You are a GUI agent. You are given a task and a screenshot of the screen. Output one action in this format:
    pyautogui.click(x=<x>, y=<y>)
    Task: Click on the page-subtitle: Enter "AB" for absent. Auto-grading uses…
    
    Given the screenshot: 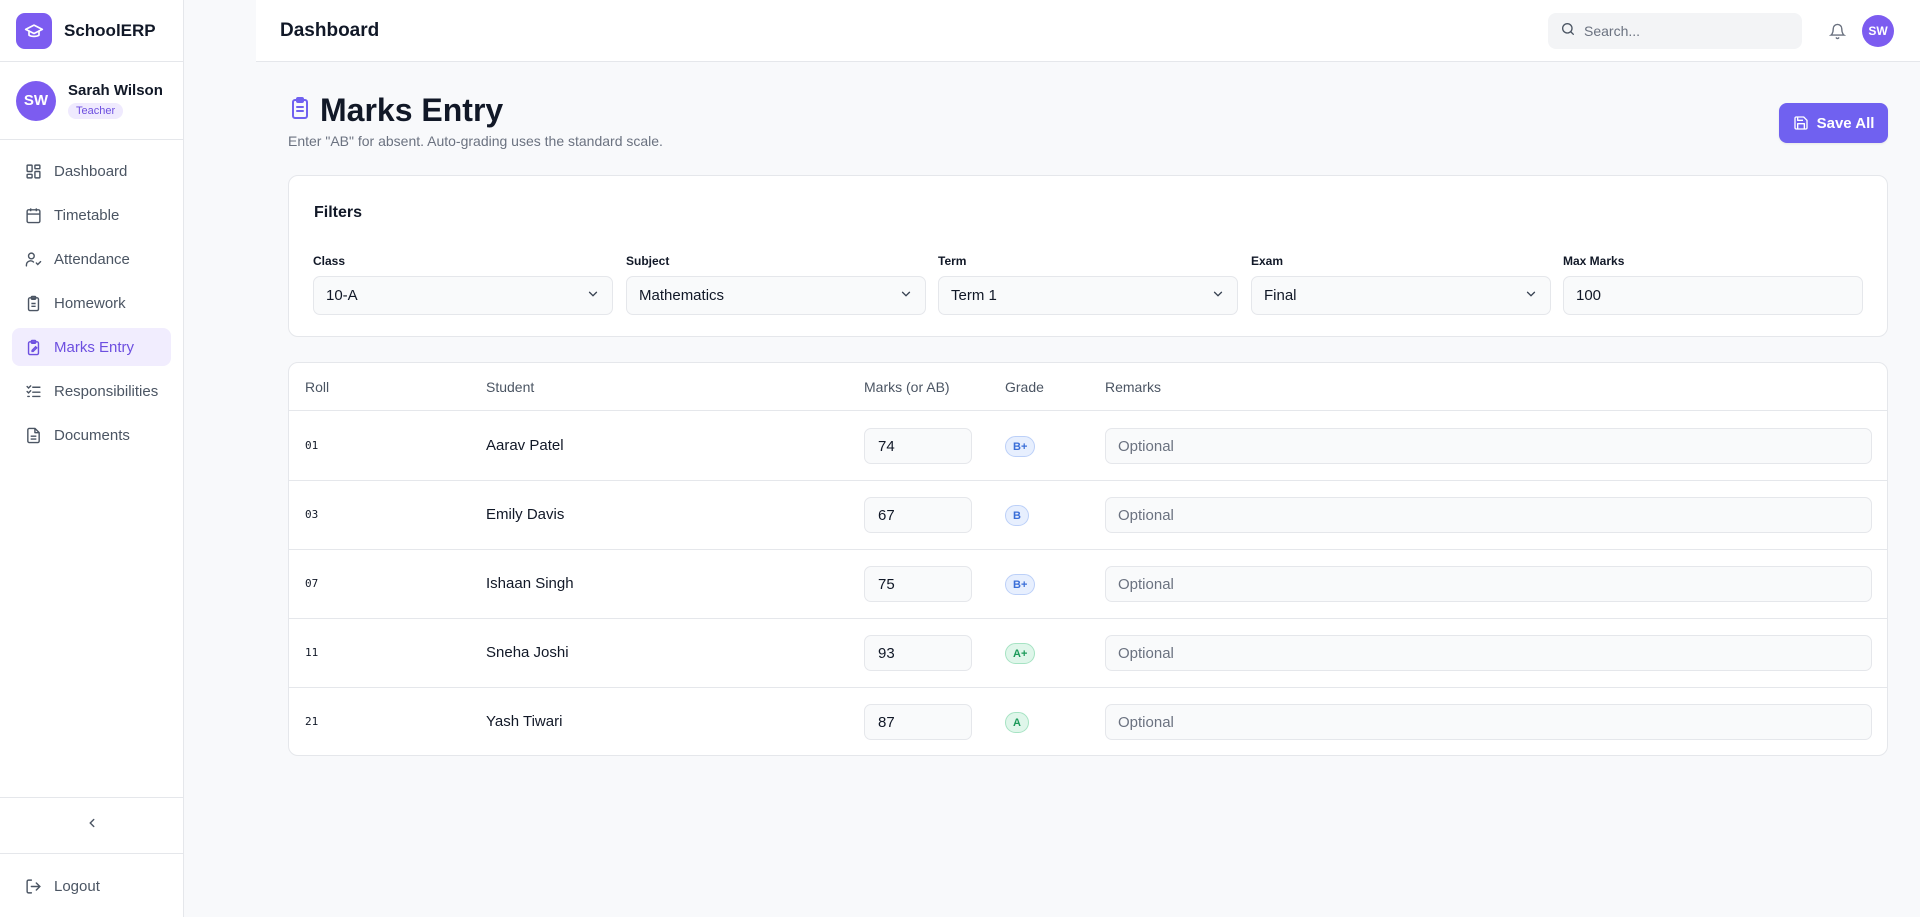 What is the action you would take?
    pyautogui.click(x=475, y=141)
    